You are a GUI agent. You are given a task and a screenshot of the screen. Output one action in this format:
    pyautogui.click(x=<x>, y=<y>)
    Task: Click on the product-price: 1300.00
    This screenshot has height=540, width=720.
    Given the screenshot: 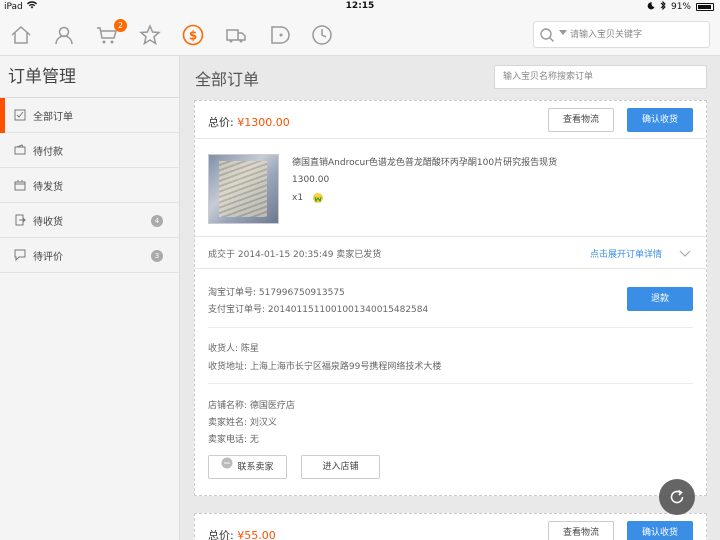 What is the action you would take?
    pyautogui.click(x=311, y=180)
    